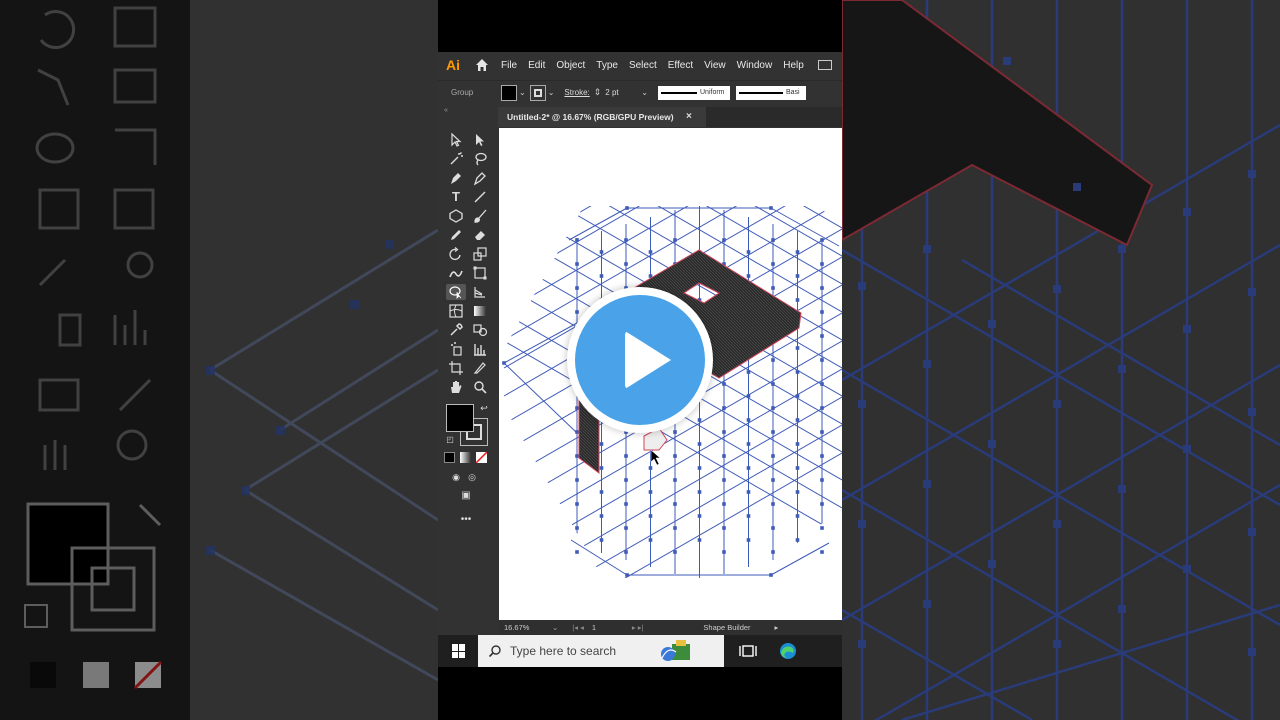 This screenshot has height=720, width=1280. Describe the element at coordinates (456, 197) in the screenshot. I see `type-tool-icon: T` at that location.